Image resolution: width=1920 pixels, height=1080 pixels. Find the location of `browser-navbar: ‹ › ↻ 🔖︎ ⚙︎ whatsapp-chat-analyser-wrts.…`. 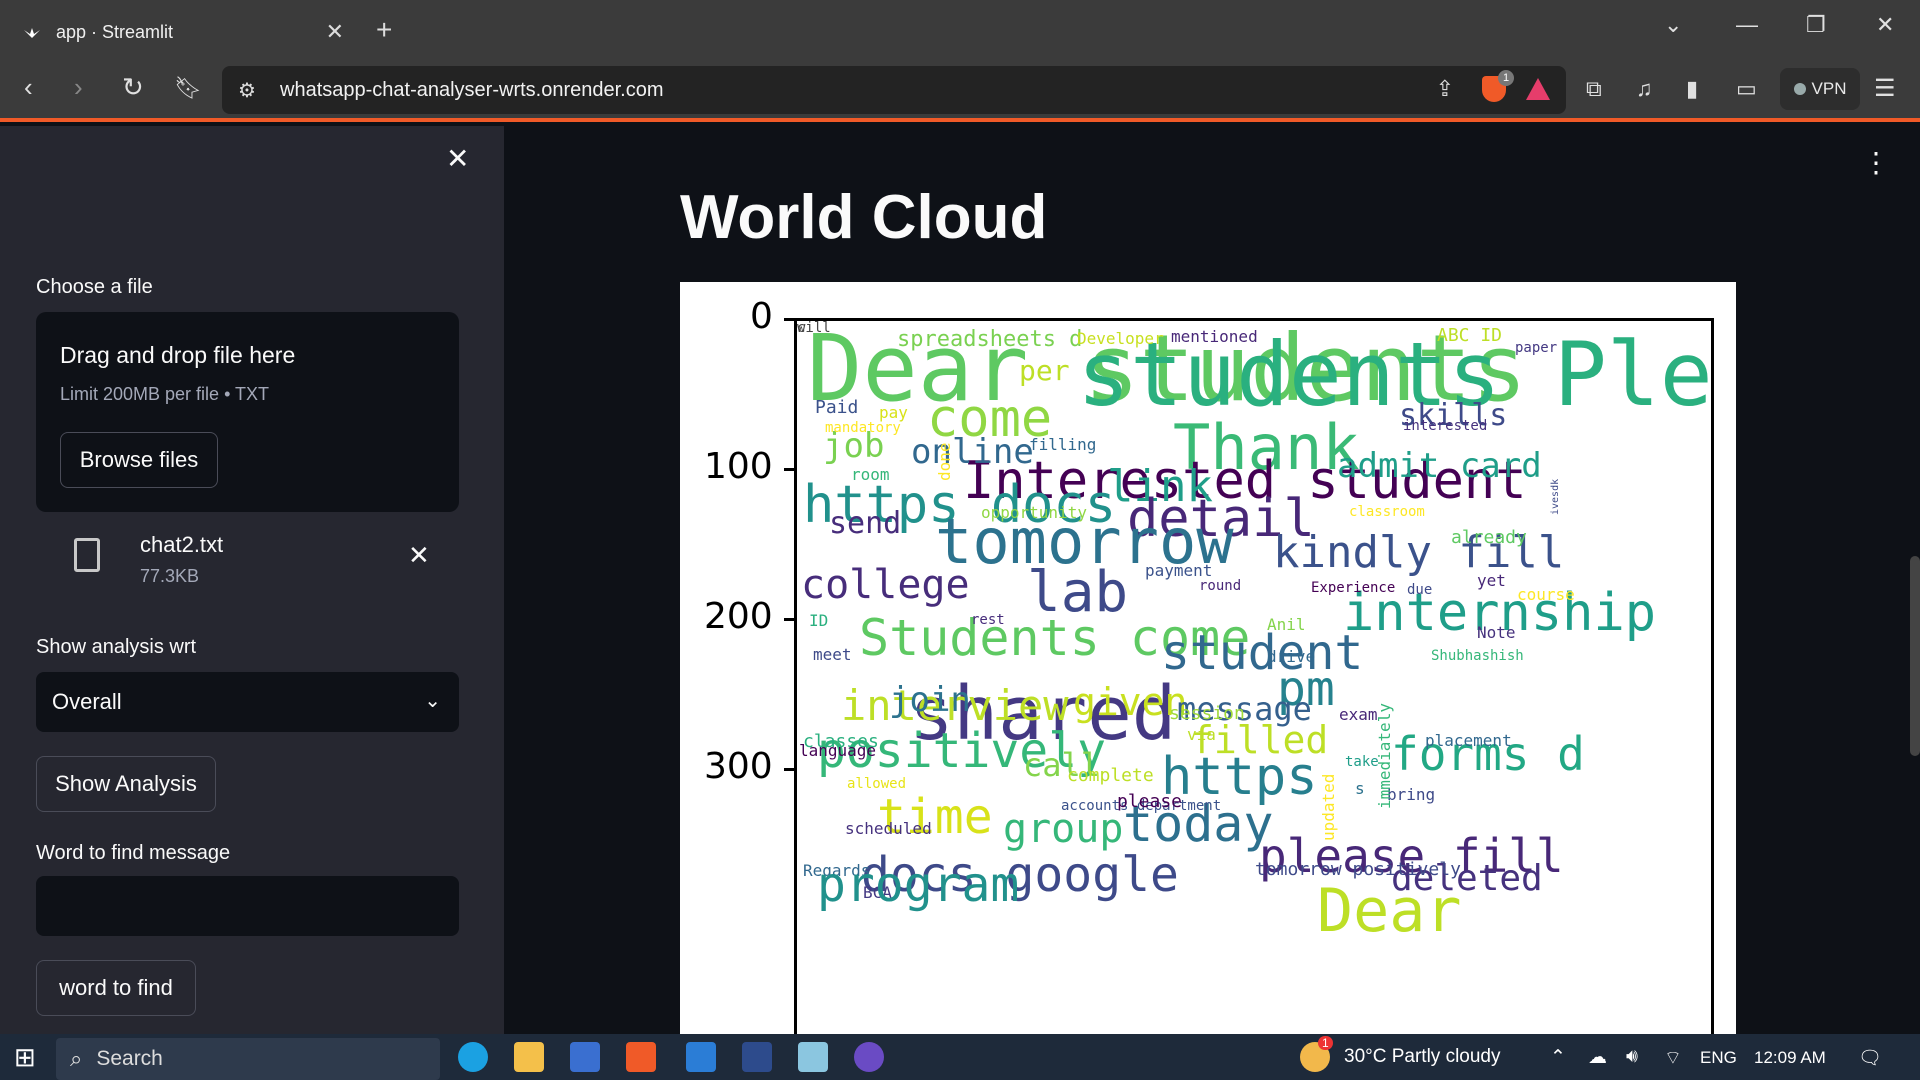

browser-navbar: ‹ › ↻ 🔖︎ ⚙︎ whatsapp-chat-analyser-wrts.… is located at coordinates (960, 90).